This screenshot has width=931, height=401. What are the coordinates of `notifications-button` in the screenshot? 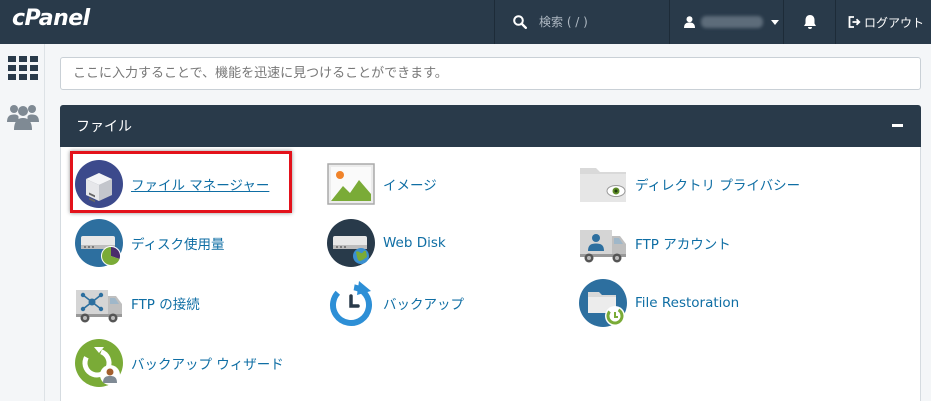 It's located at (809, 22).